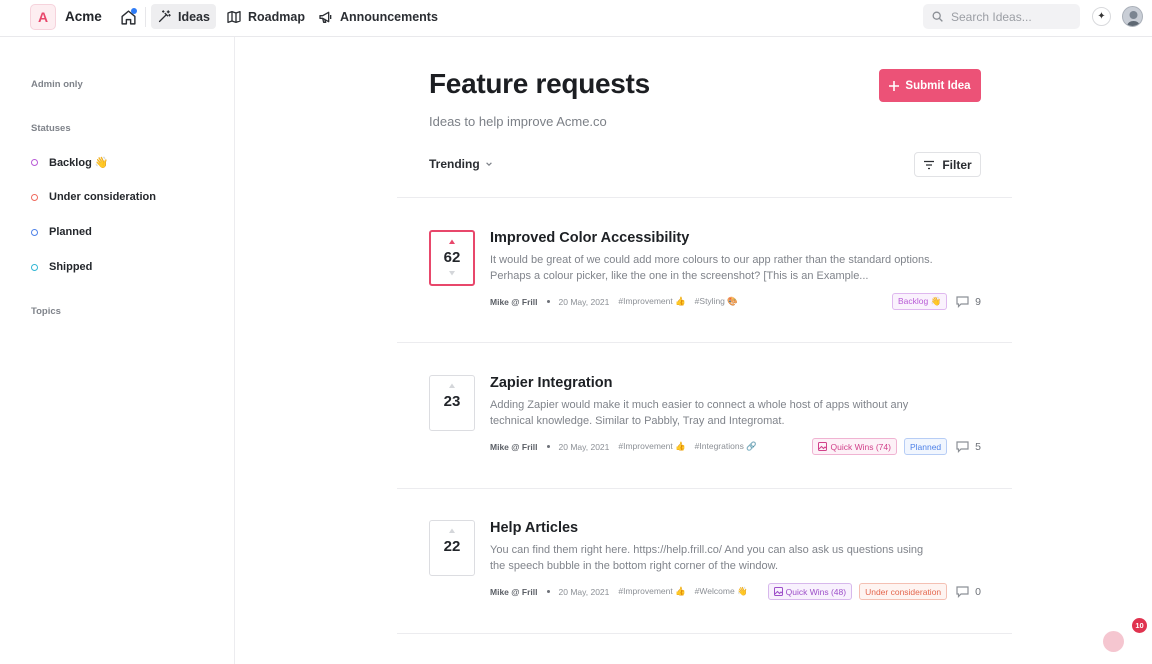 Image resolution: width=1152 pixels, height=664 pixels. I want to click on chevron-down-icon, so click(488, 164).